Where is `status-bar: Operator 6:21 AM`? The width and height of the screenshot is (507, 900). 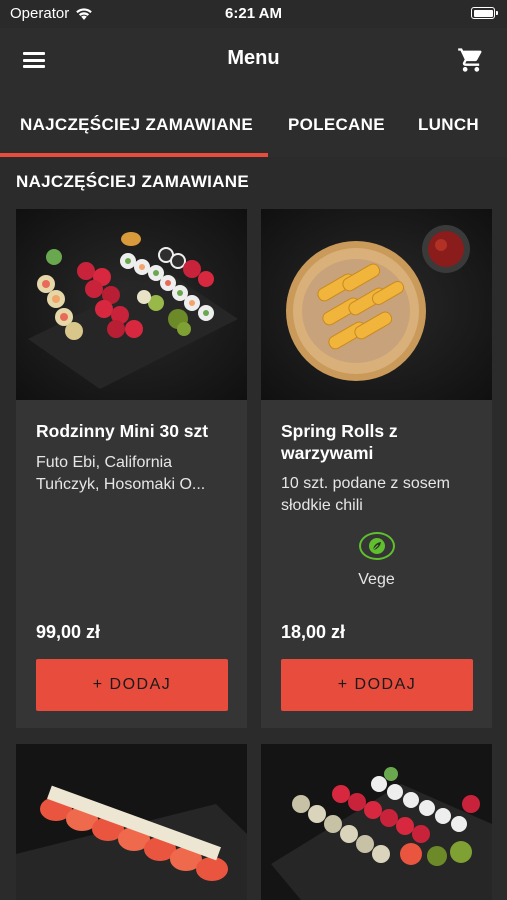 status-bar: Operator 6:21 AM is located at coordinates (253, 14).